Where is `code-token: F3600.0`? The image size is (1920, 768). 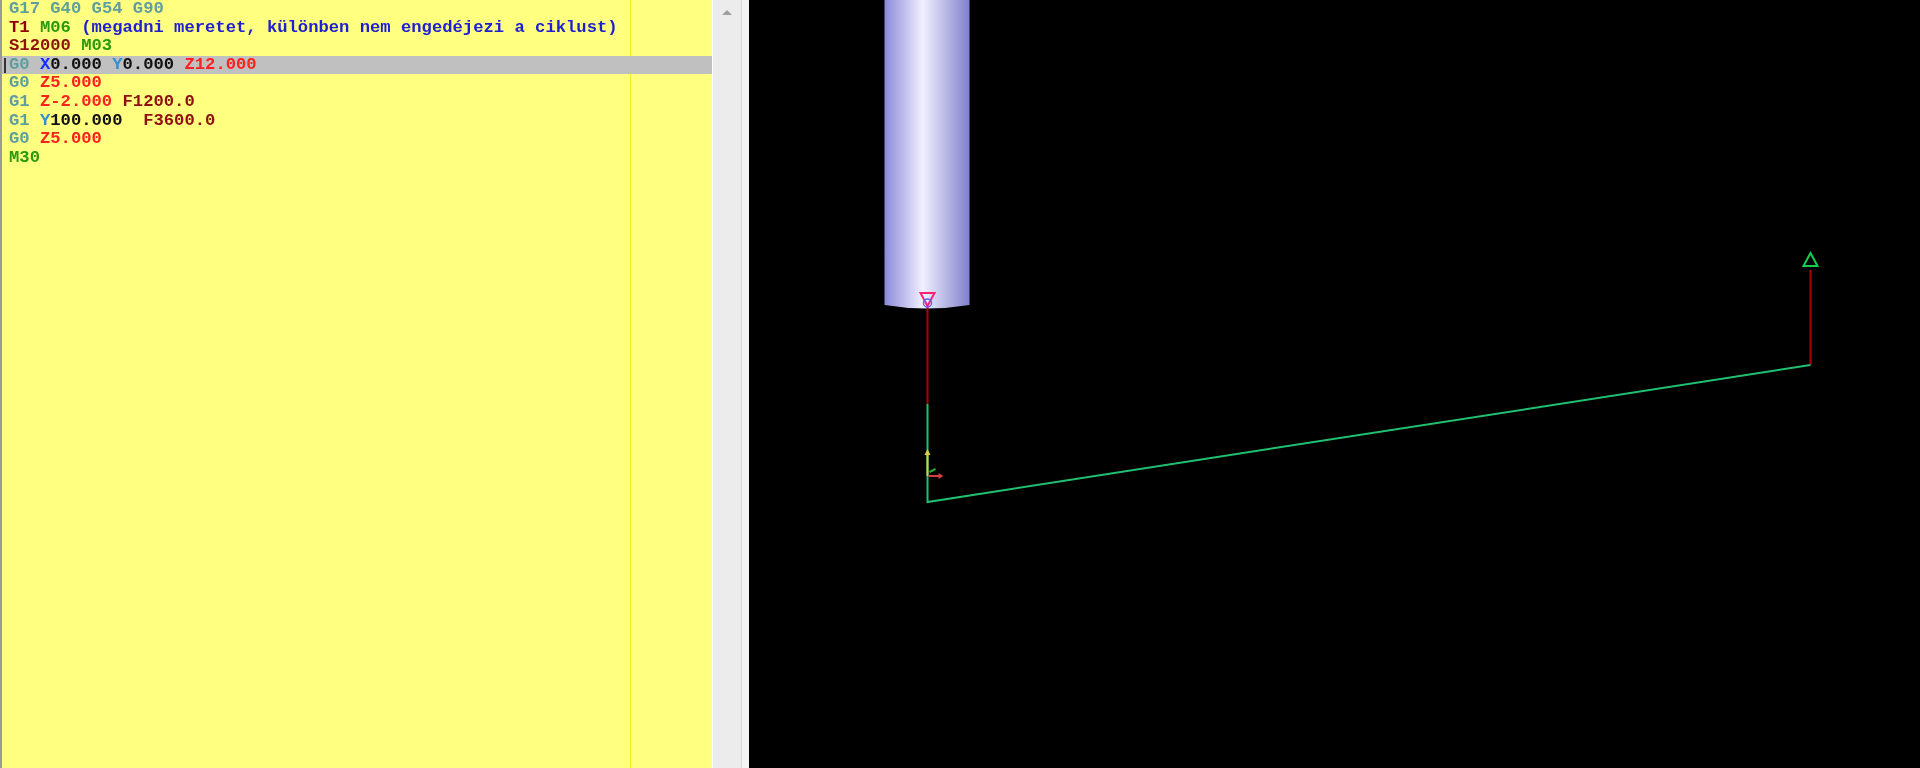 code-token: F3600.0 is located at coordinates (179, 120).